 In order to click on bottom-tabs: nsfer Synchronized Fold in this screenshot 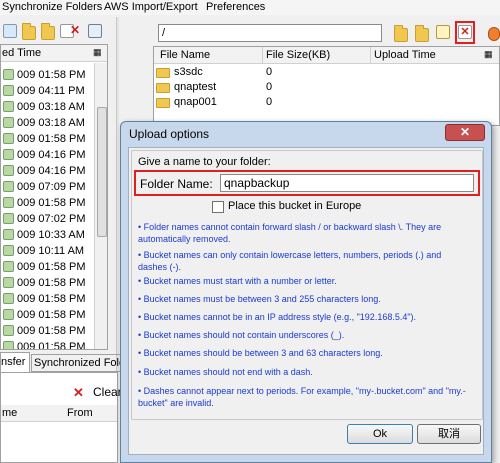, I will do `click(60, 362)`.